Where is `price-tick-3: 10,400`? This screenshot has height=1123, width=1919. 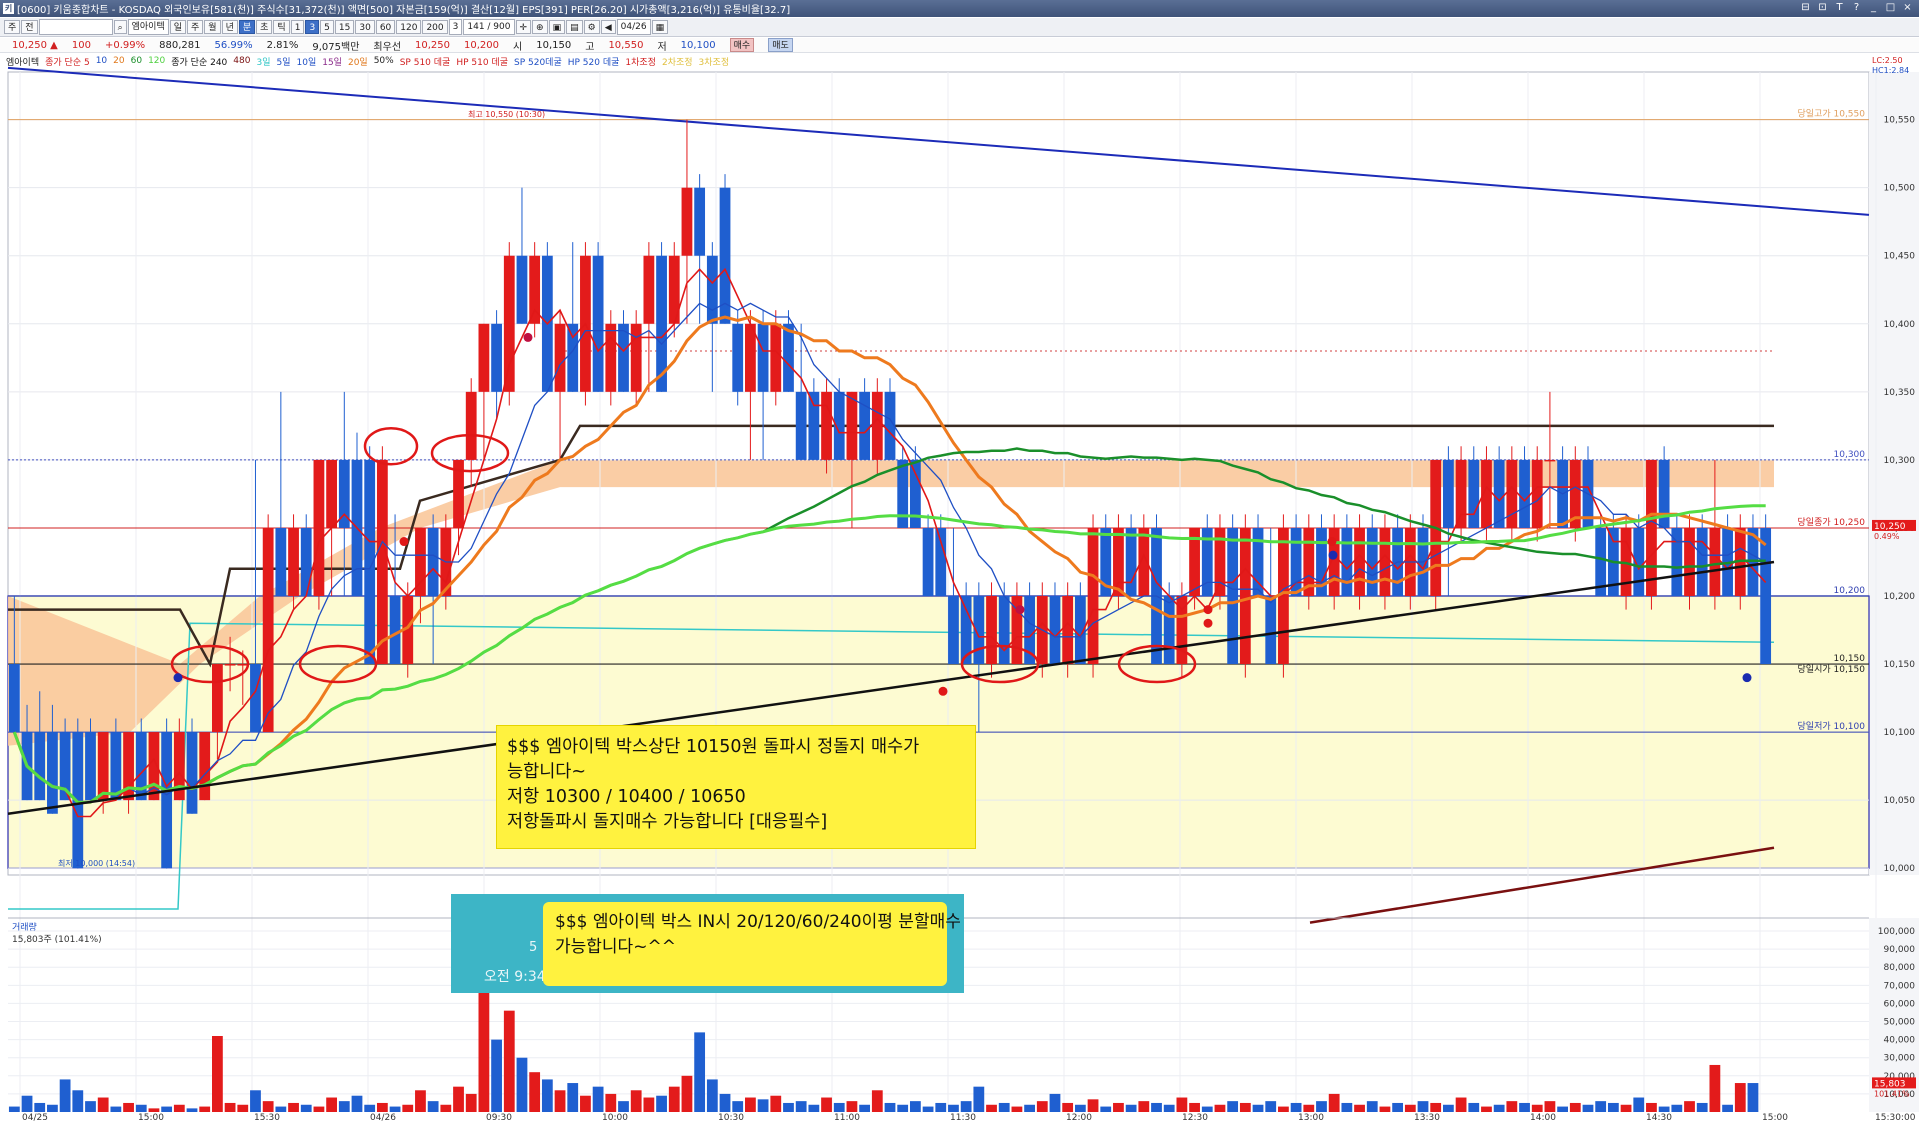
price-tick-3: 10,400 is located at coordinates (1900, 325).